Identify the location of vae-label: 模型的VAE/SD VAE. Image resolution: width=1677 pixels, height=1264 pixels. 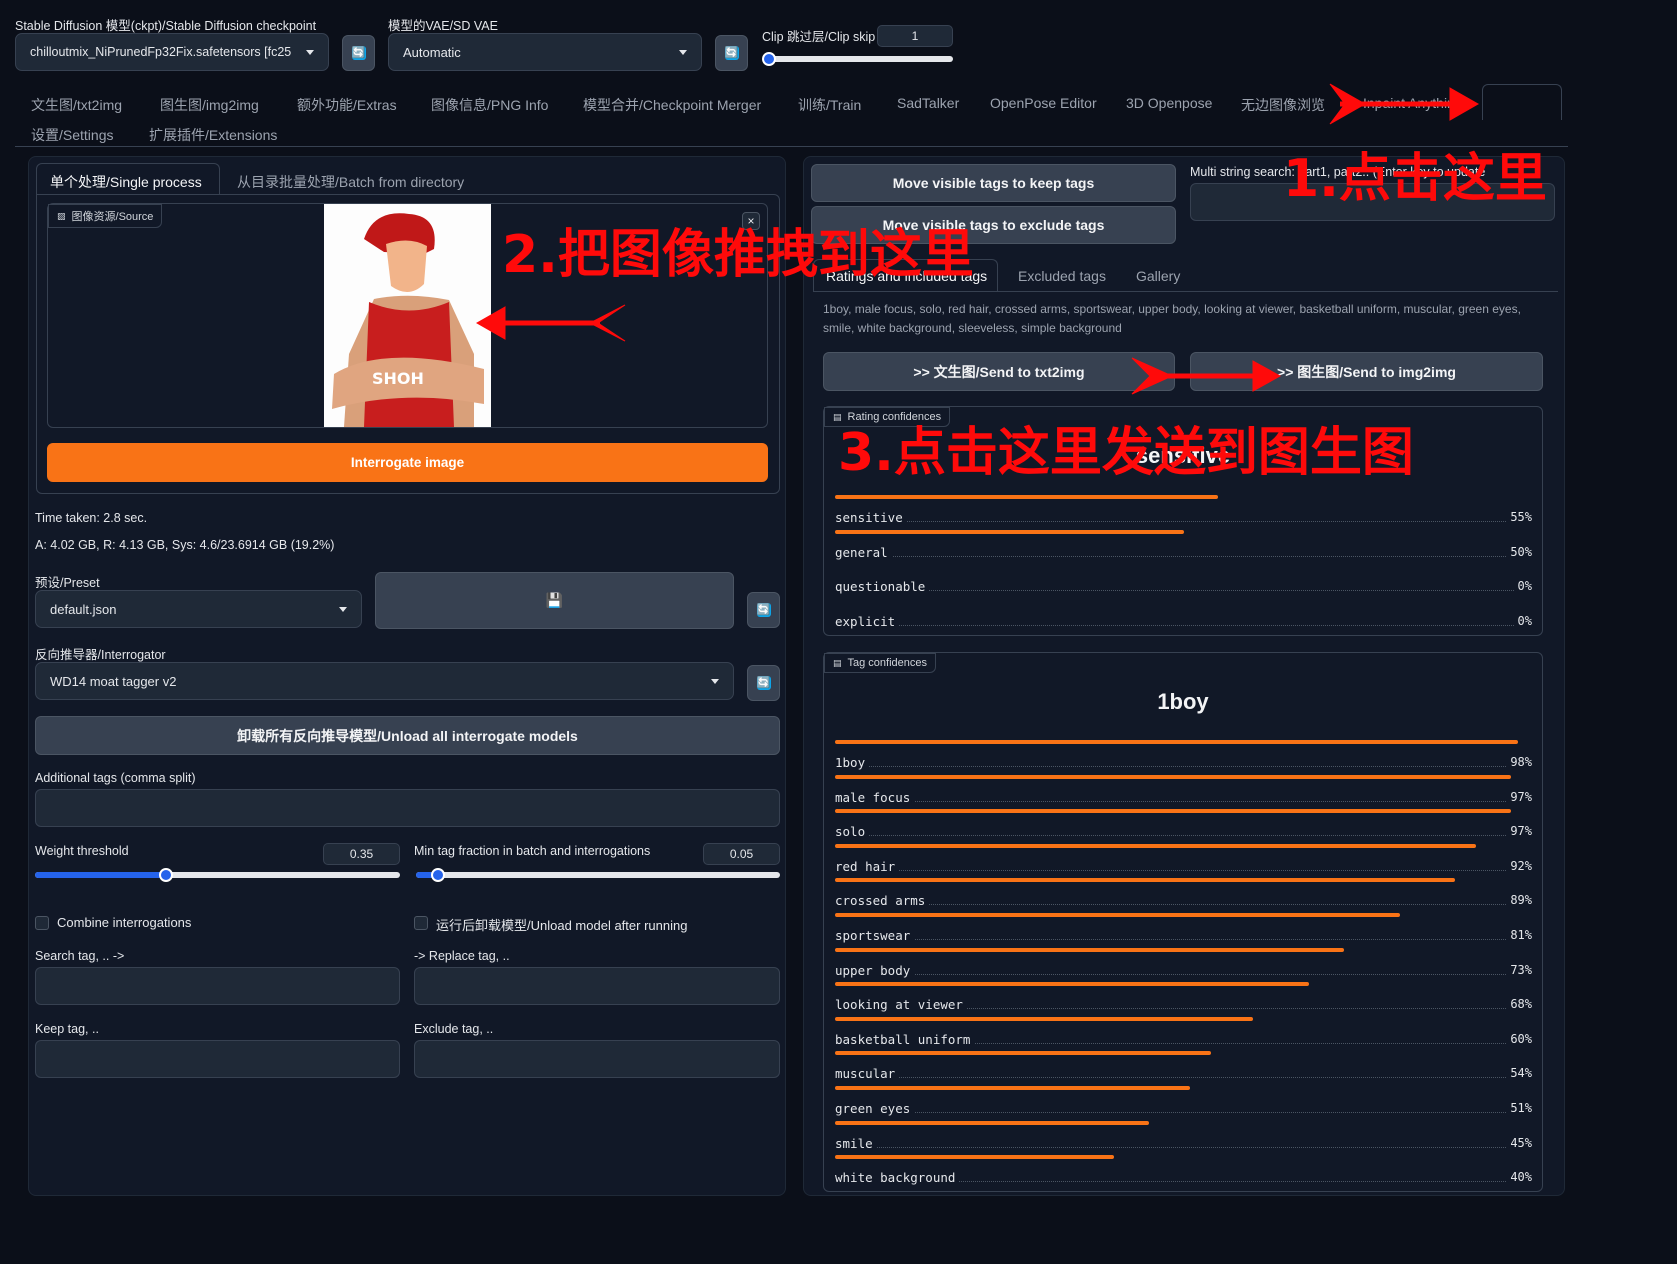
(443, 26).